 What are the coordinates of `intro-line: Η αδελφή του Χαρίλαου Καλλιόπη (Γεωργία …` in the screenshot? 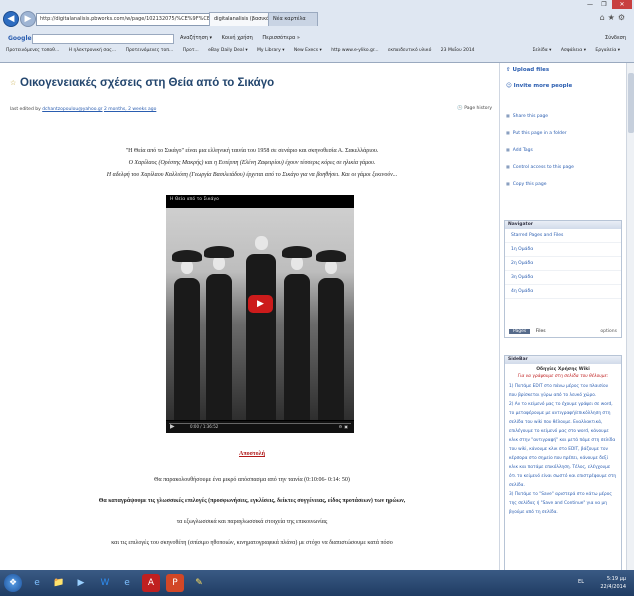 It's located at (252, 175).